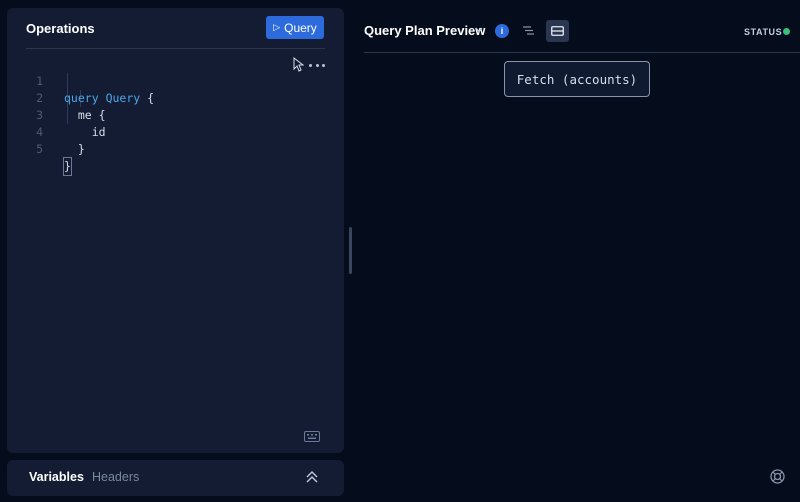  What do you see at coordinates (479, 30) in the screenshot?
I see `chevron-down-icon` at bounding box center [479, 30].